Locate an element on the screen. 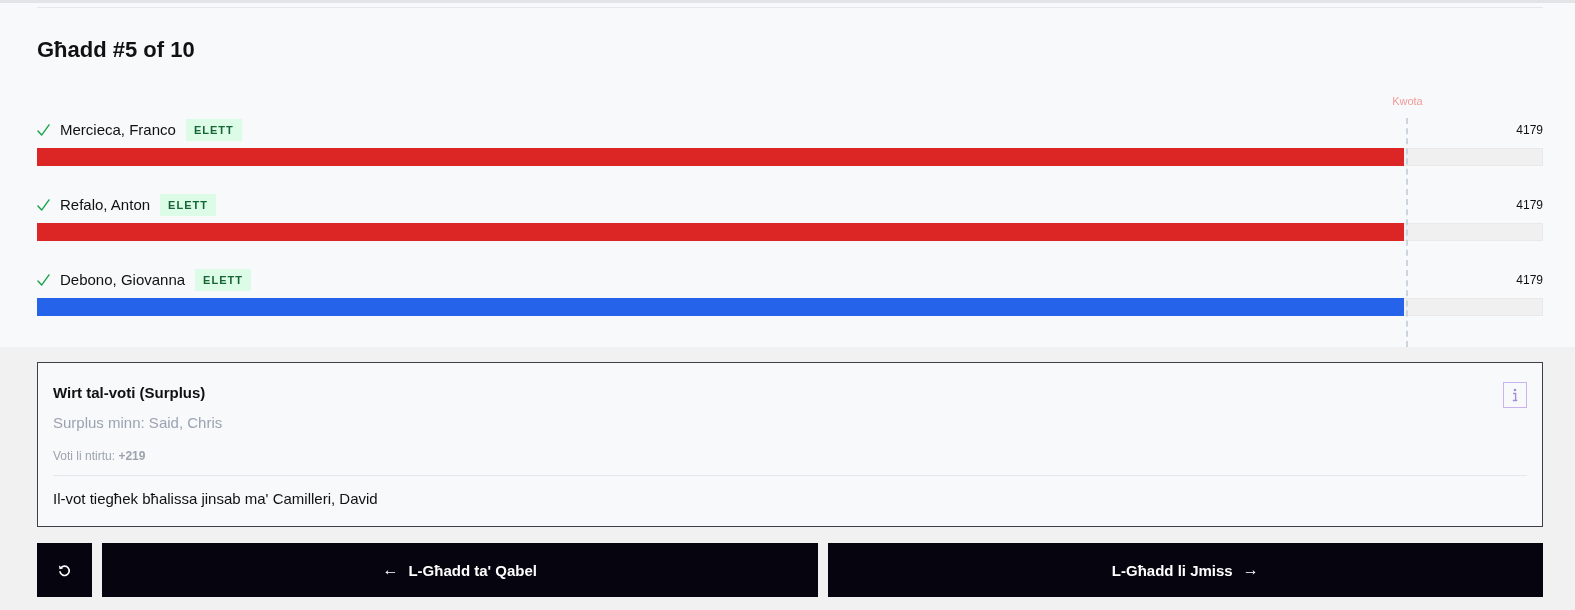 Image resolution: width=1575 pixels, height=610 pixels. vote-status: Il-vot tiegħek bħalissa jinsab ma' Camilleri, David is located at coordinates (216, 499).